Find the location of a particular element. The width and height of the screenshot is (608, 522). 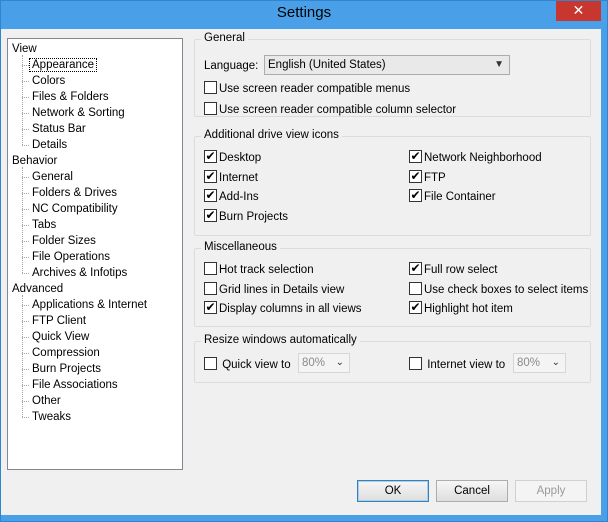

title-bar: Settings is located at coordinates (304, 14).